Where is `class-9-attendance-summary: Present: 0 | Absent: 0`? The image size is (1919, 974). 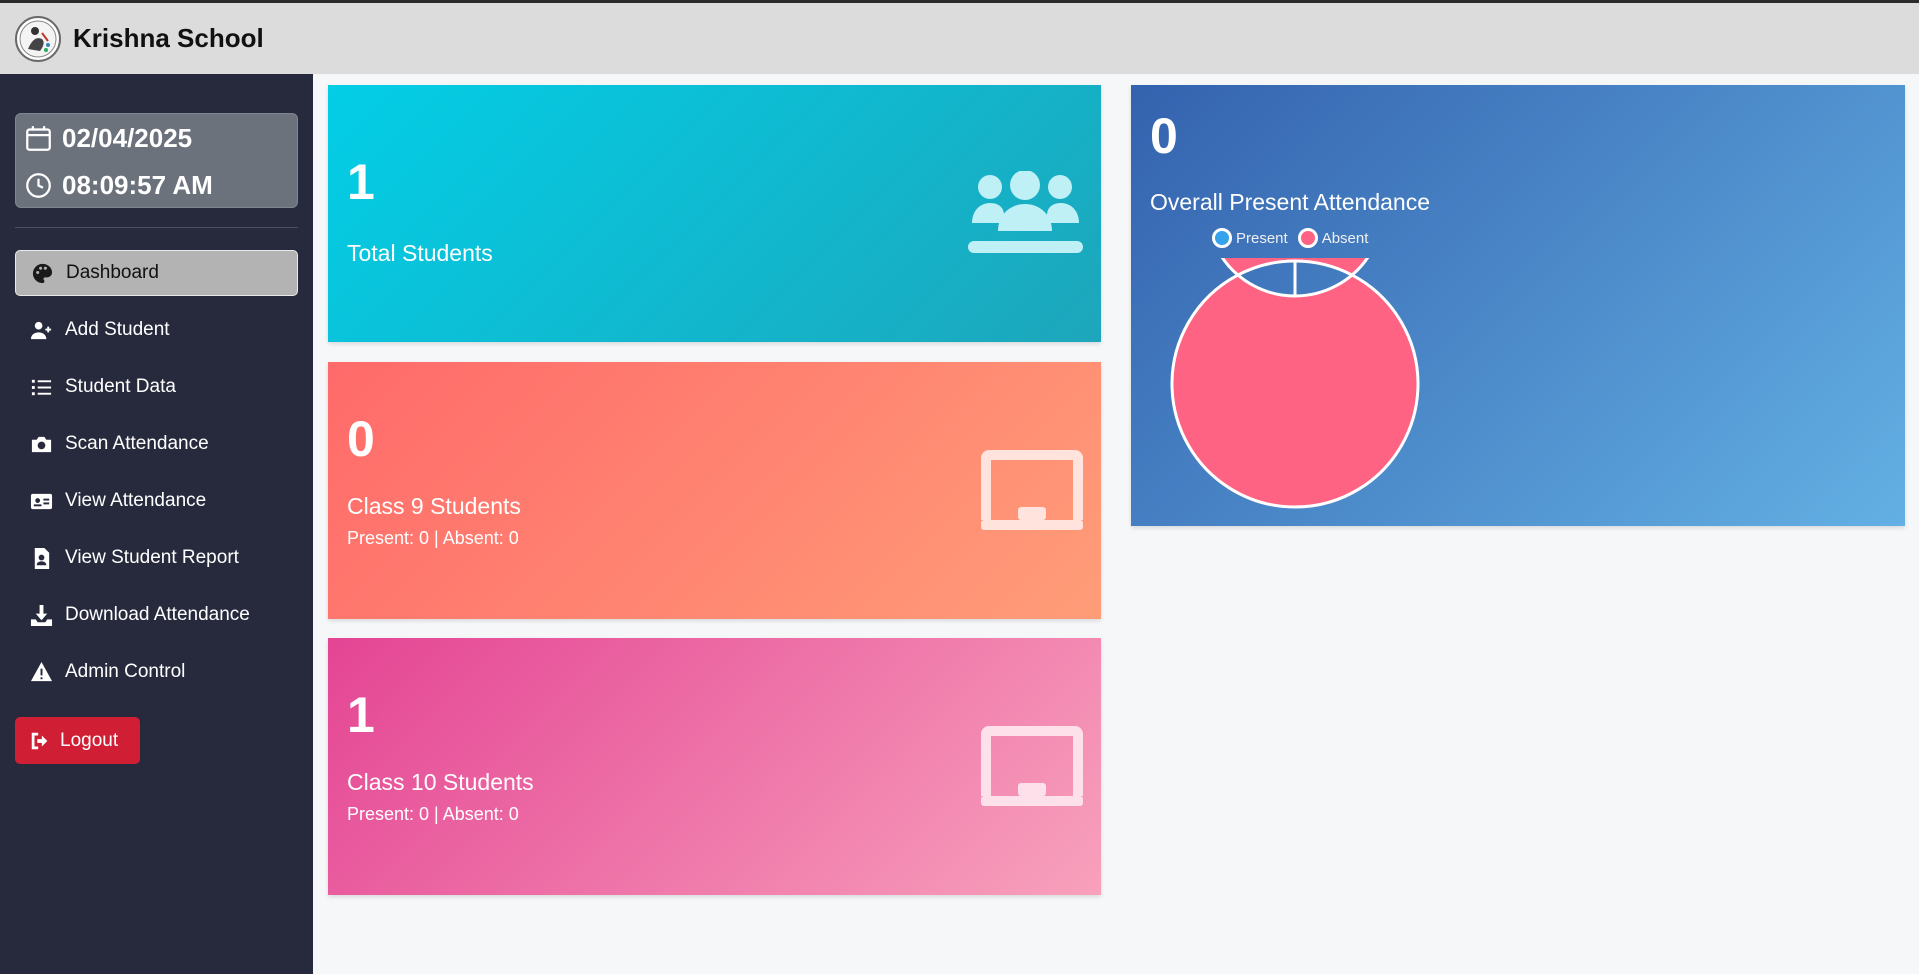 class-9-attendance-summary: Present: 0 | Absent: 0 is located at coordinates (433, 538).